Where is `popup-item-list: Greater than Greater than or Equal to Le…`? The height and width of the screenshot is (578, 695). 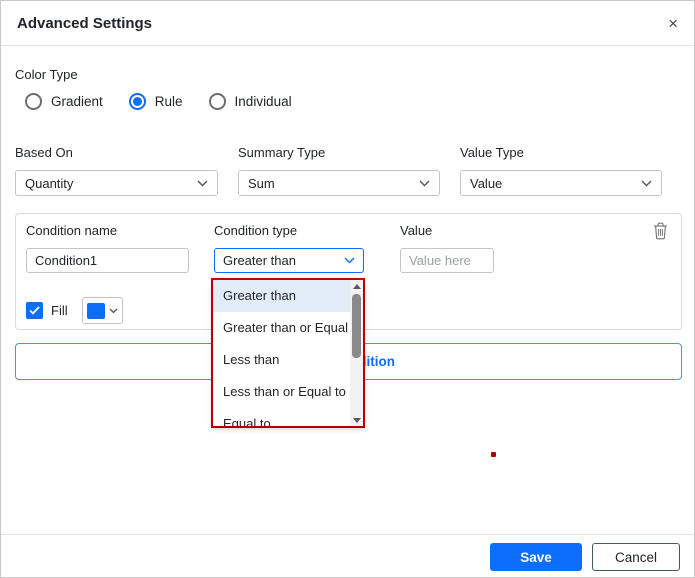 popup-item-list: Greater than Greater than or Equal to Le… is located at coordinates (287, 353).